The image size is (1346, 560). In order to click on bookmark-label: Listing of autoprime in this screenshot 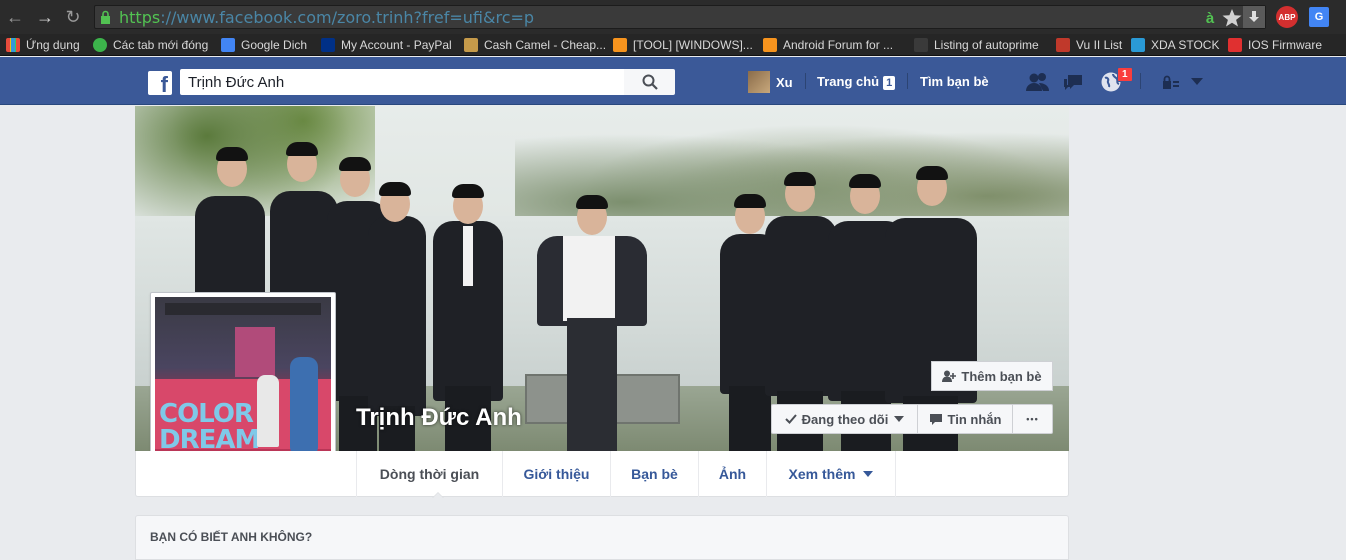, I will do `click(986, 45)`.